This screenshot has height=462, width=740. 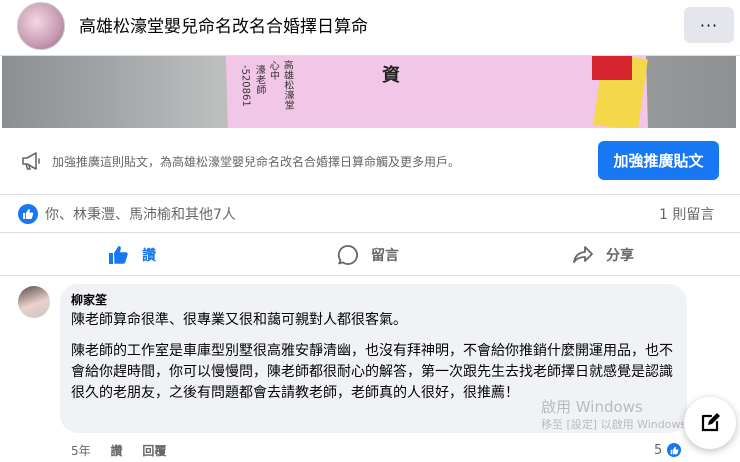 I want to click on share-label: 分享, so click(x=620, y=256).